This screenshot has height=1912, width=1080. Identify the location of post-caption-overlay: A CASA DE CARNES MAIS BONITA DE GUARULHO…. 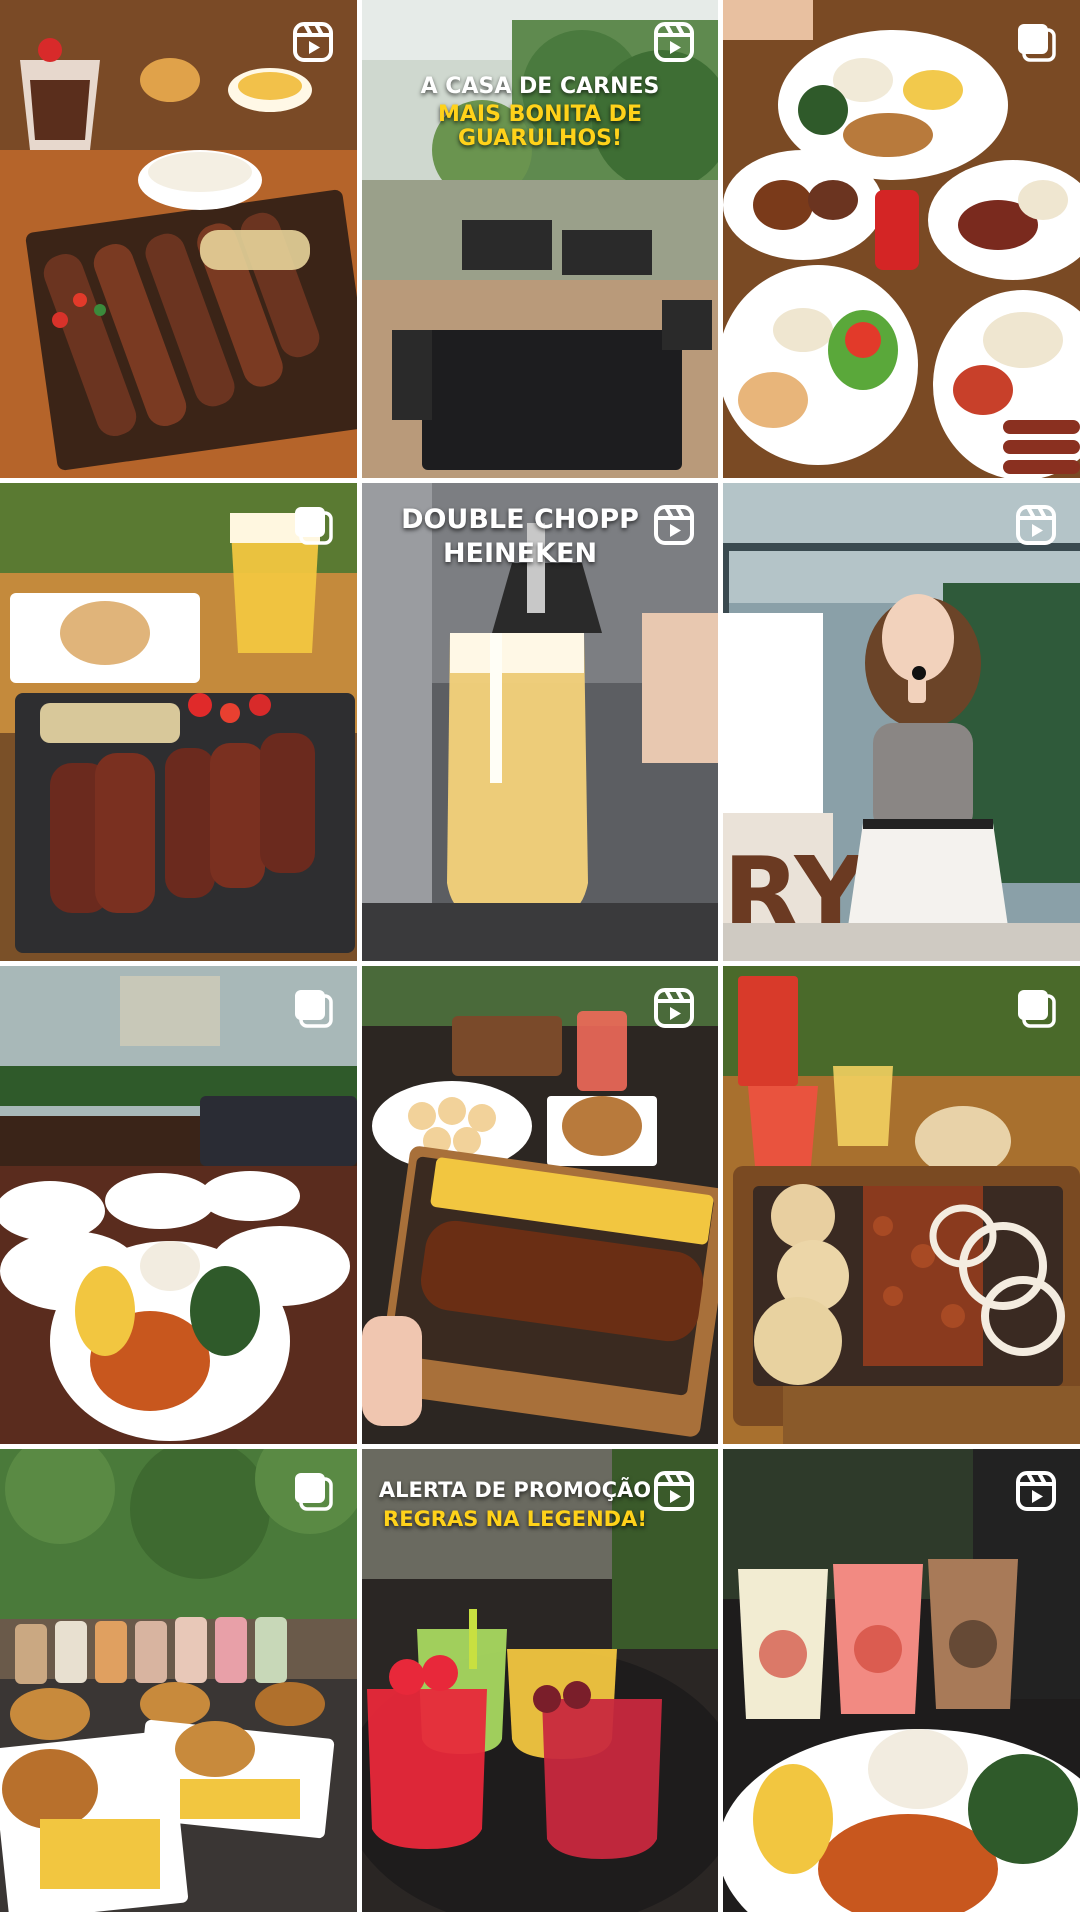
(540, 113).